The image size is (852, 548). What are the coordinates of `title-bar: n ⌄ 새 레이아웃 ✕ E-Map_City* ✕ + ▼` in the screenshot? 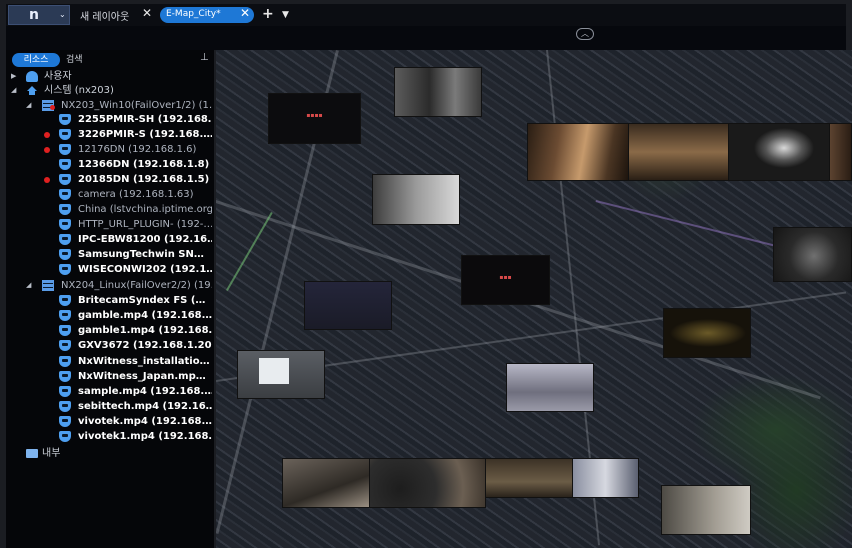 It's located at (426, 15).